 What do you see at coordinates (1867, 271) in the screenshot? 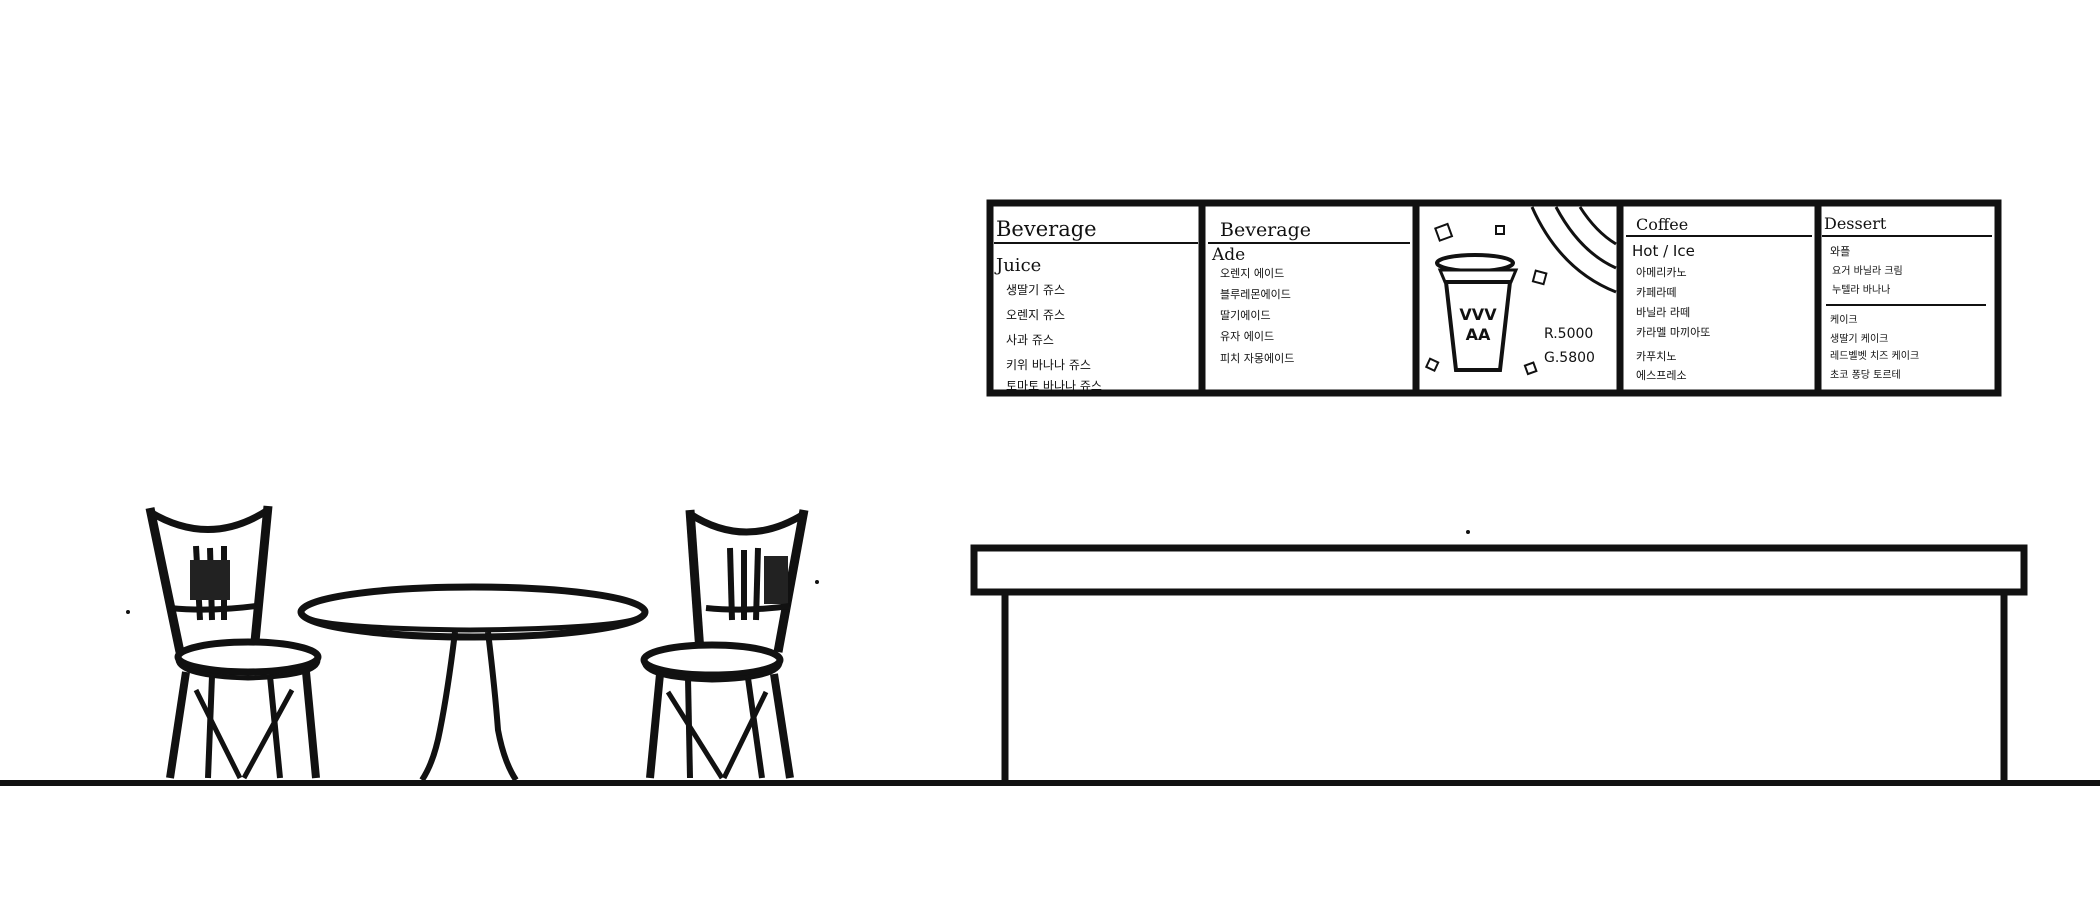
I see `menu-item: 요거 바닐라 크림` at bounding box center [1867, 271].